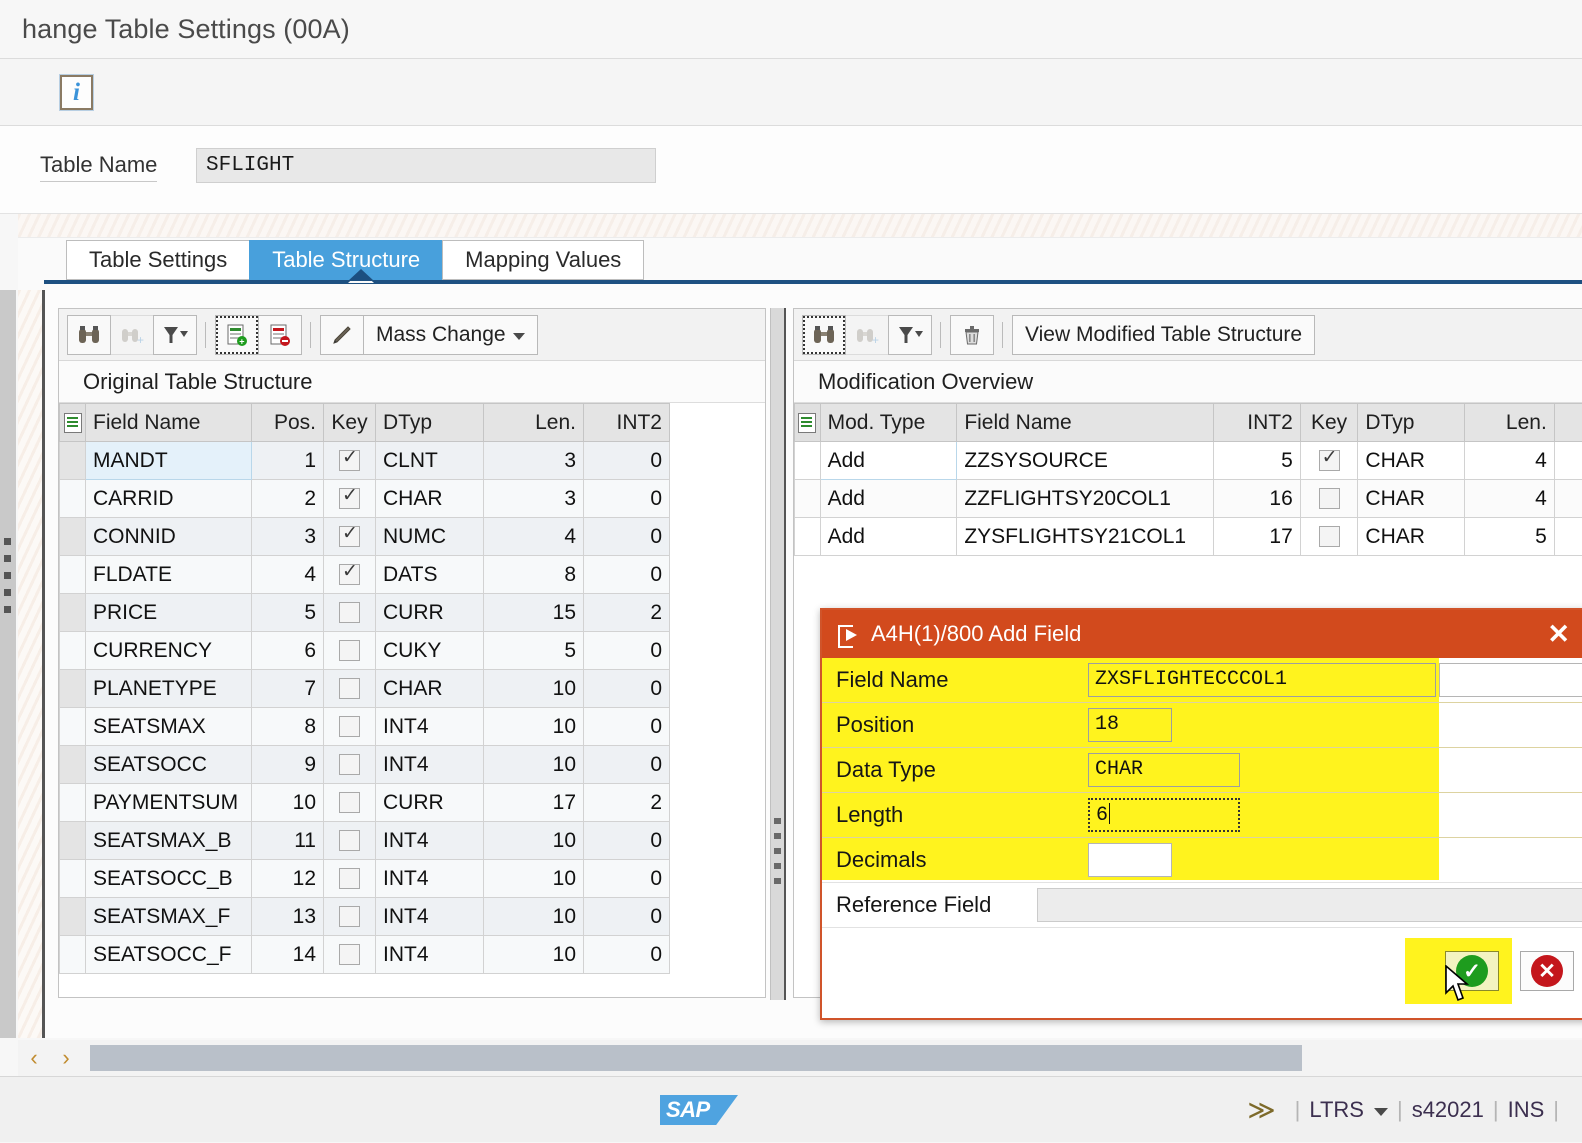 Image resolution: width=1582 pixels, height=1143 pixels. I want to click on table-row: AddZZFLIGHTSY20COL116CHAR4, so click(1188, 499).